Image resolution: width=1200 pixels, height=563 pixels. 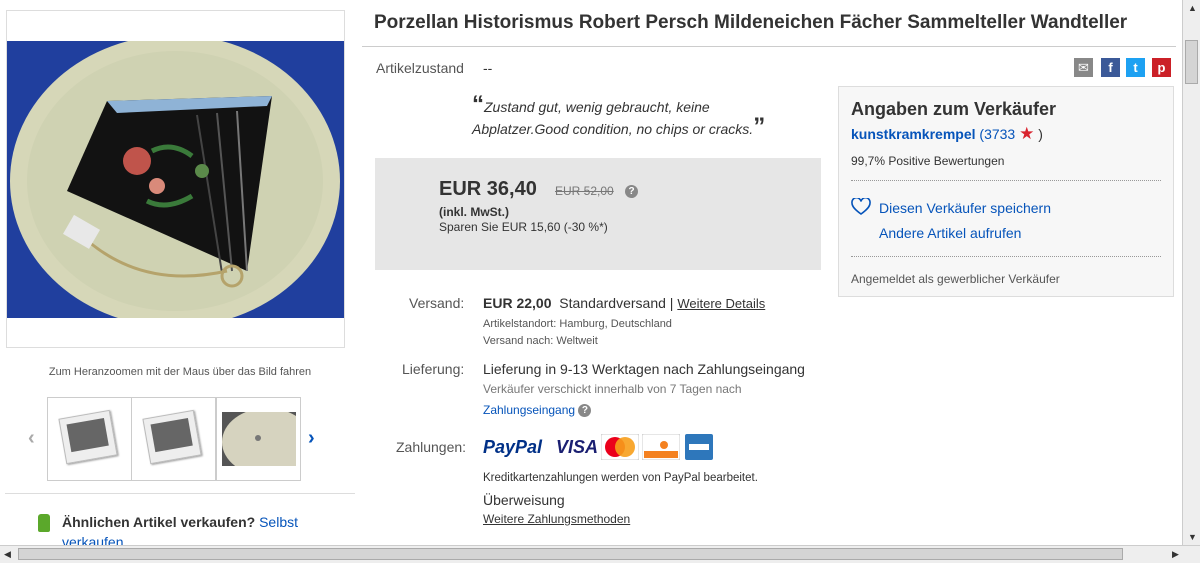 I want to click on chevron-right-icon: ›, so click(x=311, y=438).